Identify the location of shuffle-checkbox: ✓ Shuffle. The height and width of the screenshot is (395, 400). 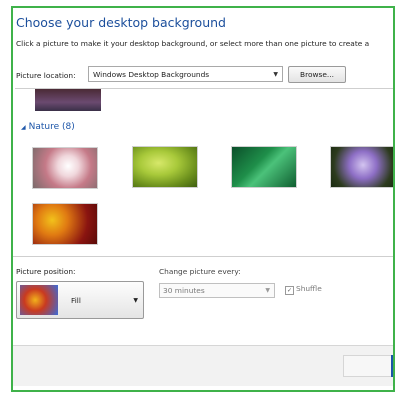
(303, 289).